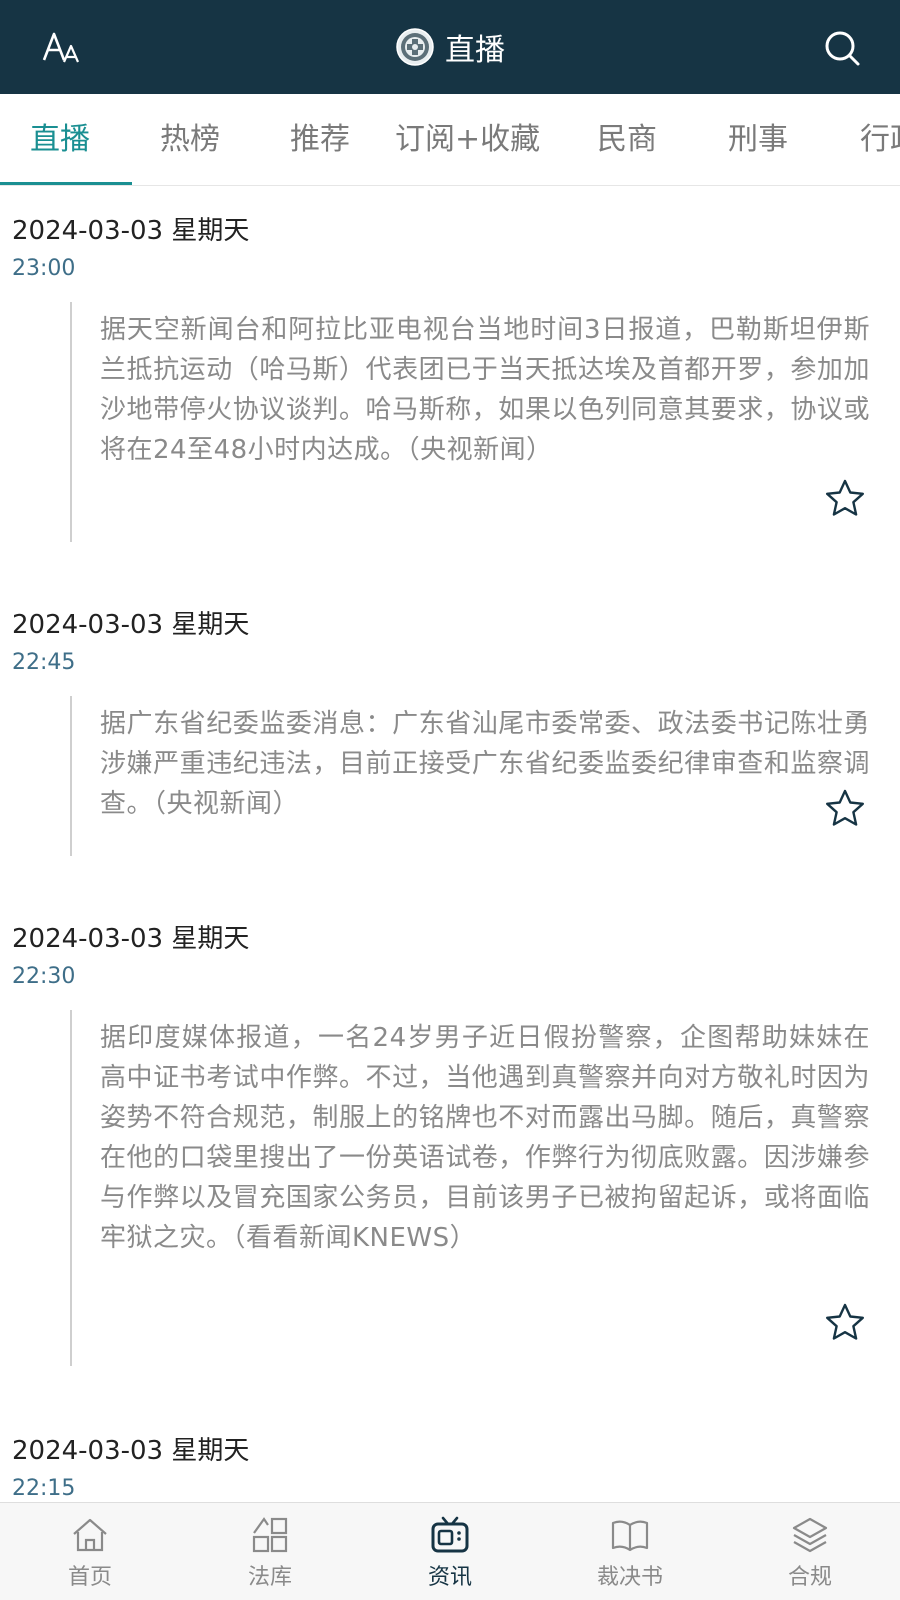  Describe the element at coordinates (842, 48) in the screenshot. I see `search-icon` at that location.